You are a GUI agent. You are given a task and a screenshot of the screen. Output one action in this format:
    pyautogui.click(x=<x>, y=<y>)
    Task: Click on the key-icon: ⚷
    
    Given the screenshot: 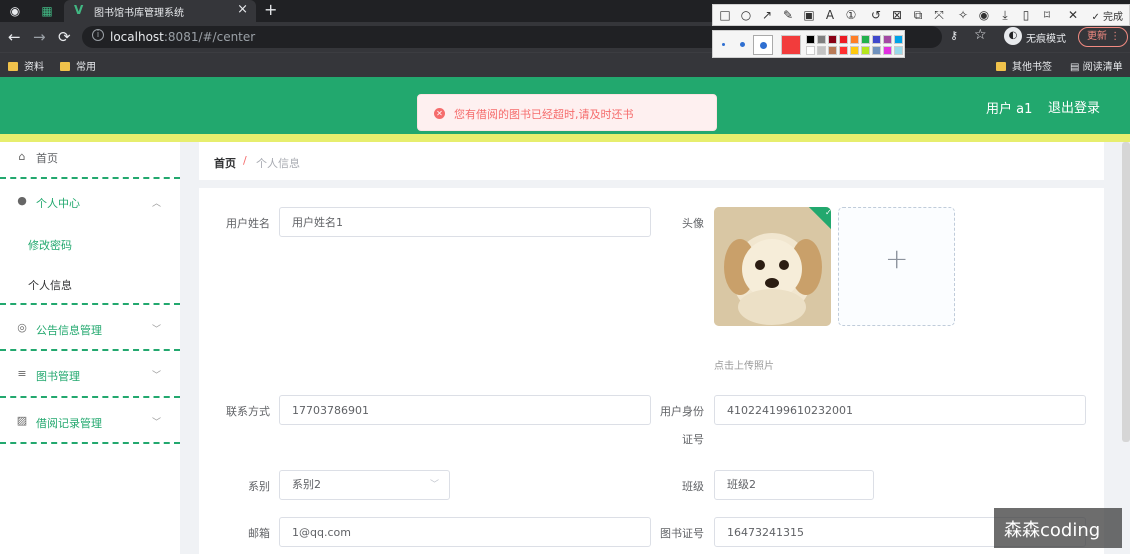 What is the action you would take?
    pyautogui.click(x=954, y=35)
    